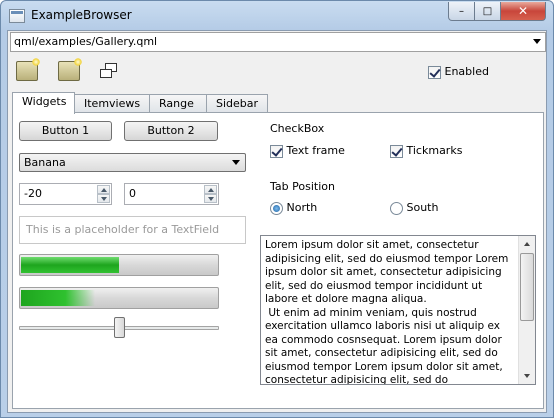 This screenshot has height=418, width=554. Describe the element at coordinates (297, 128) in the screenshot. I see `checkbox-group-title: CheckBox` at that location.